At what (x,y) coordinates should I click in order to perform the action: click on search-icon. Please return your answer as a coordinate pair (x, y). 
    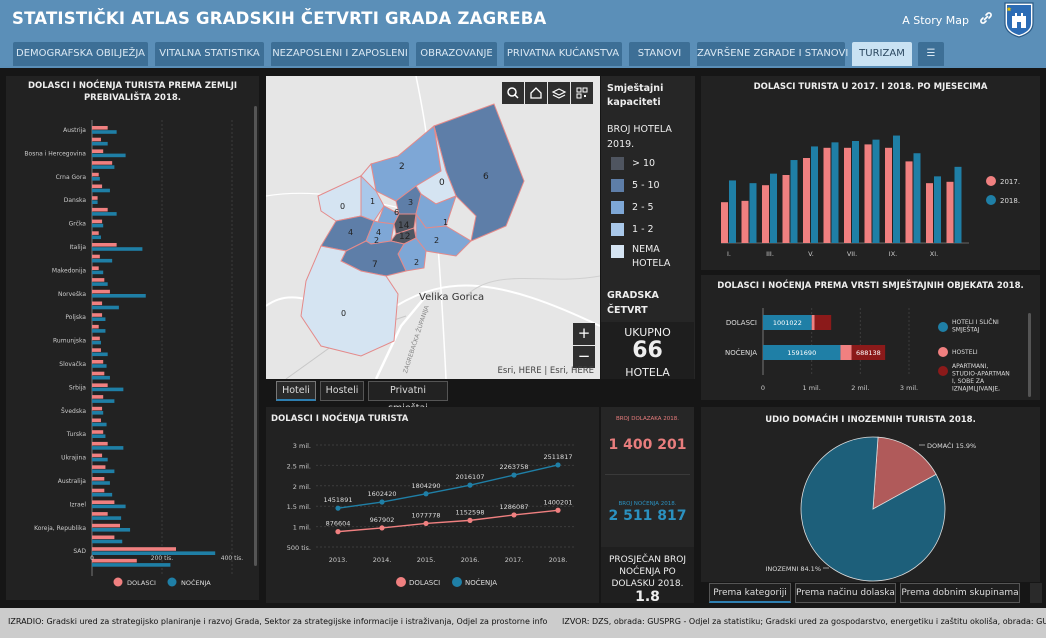
    Looking at the image, I should click on (513, 93).